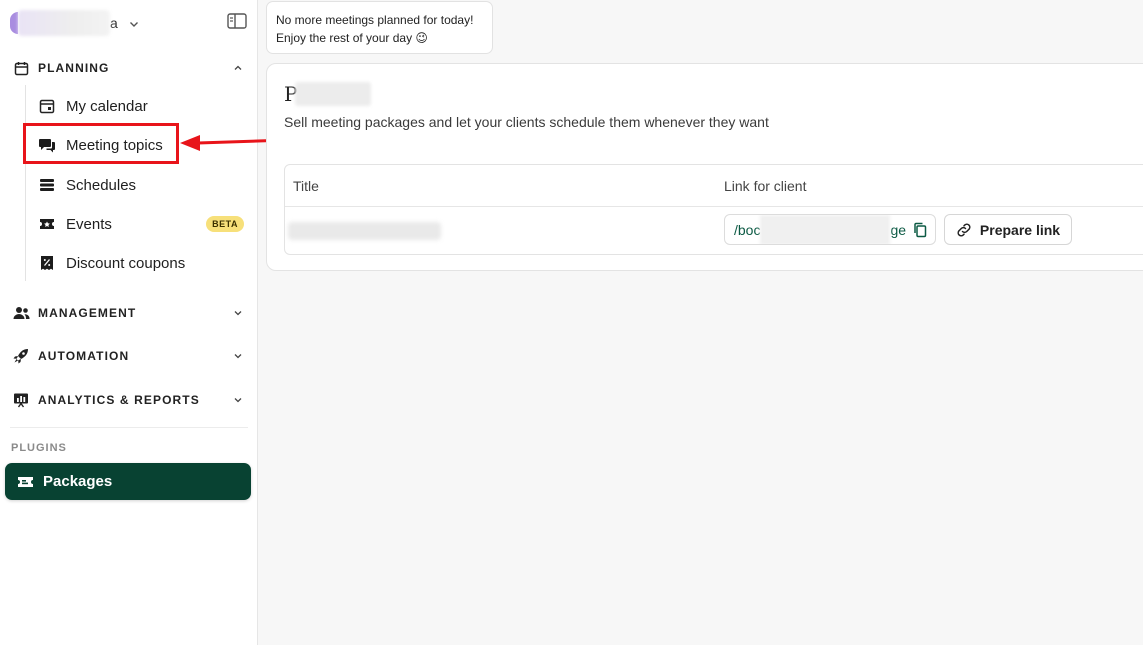 Image resolution: width=1143 pixels, height=645 pixels. I want to click on page-title: P, so click(328, 94).